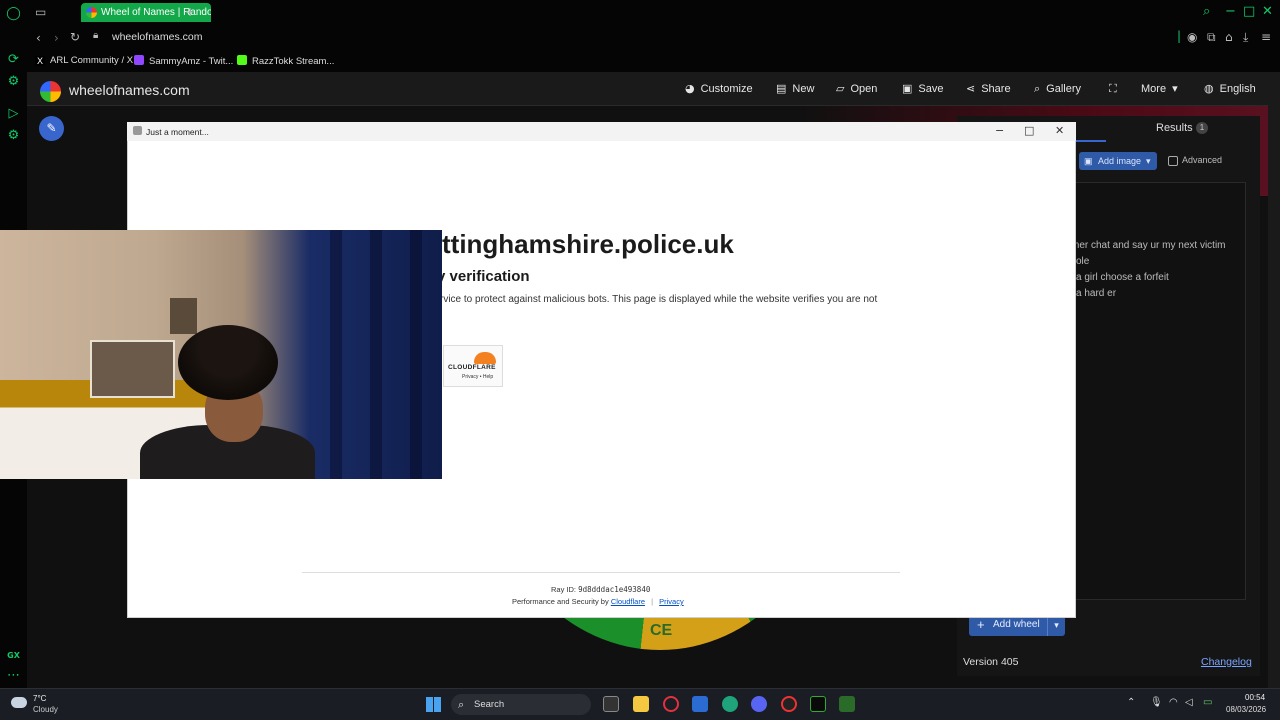 The height and width of the screenshot is (720, 1280). Describe the element at coordinates (1274, 380) in the screenshot. I see `page-scrollbar` at that location.